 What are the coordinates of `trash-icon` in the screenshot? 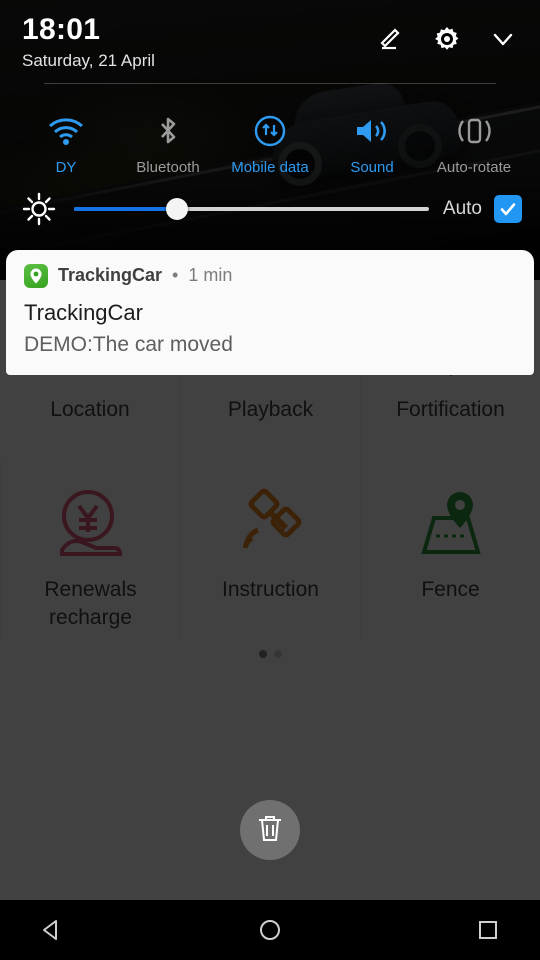 It's located at (270, 830).